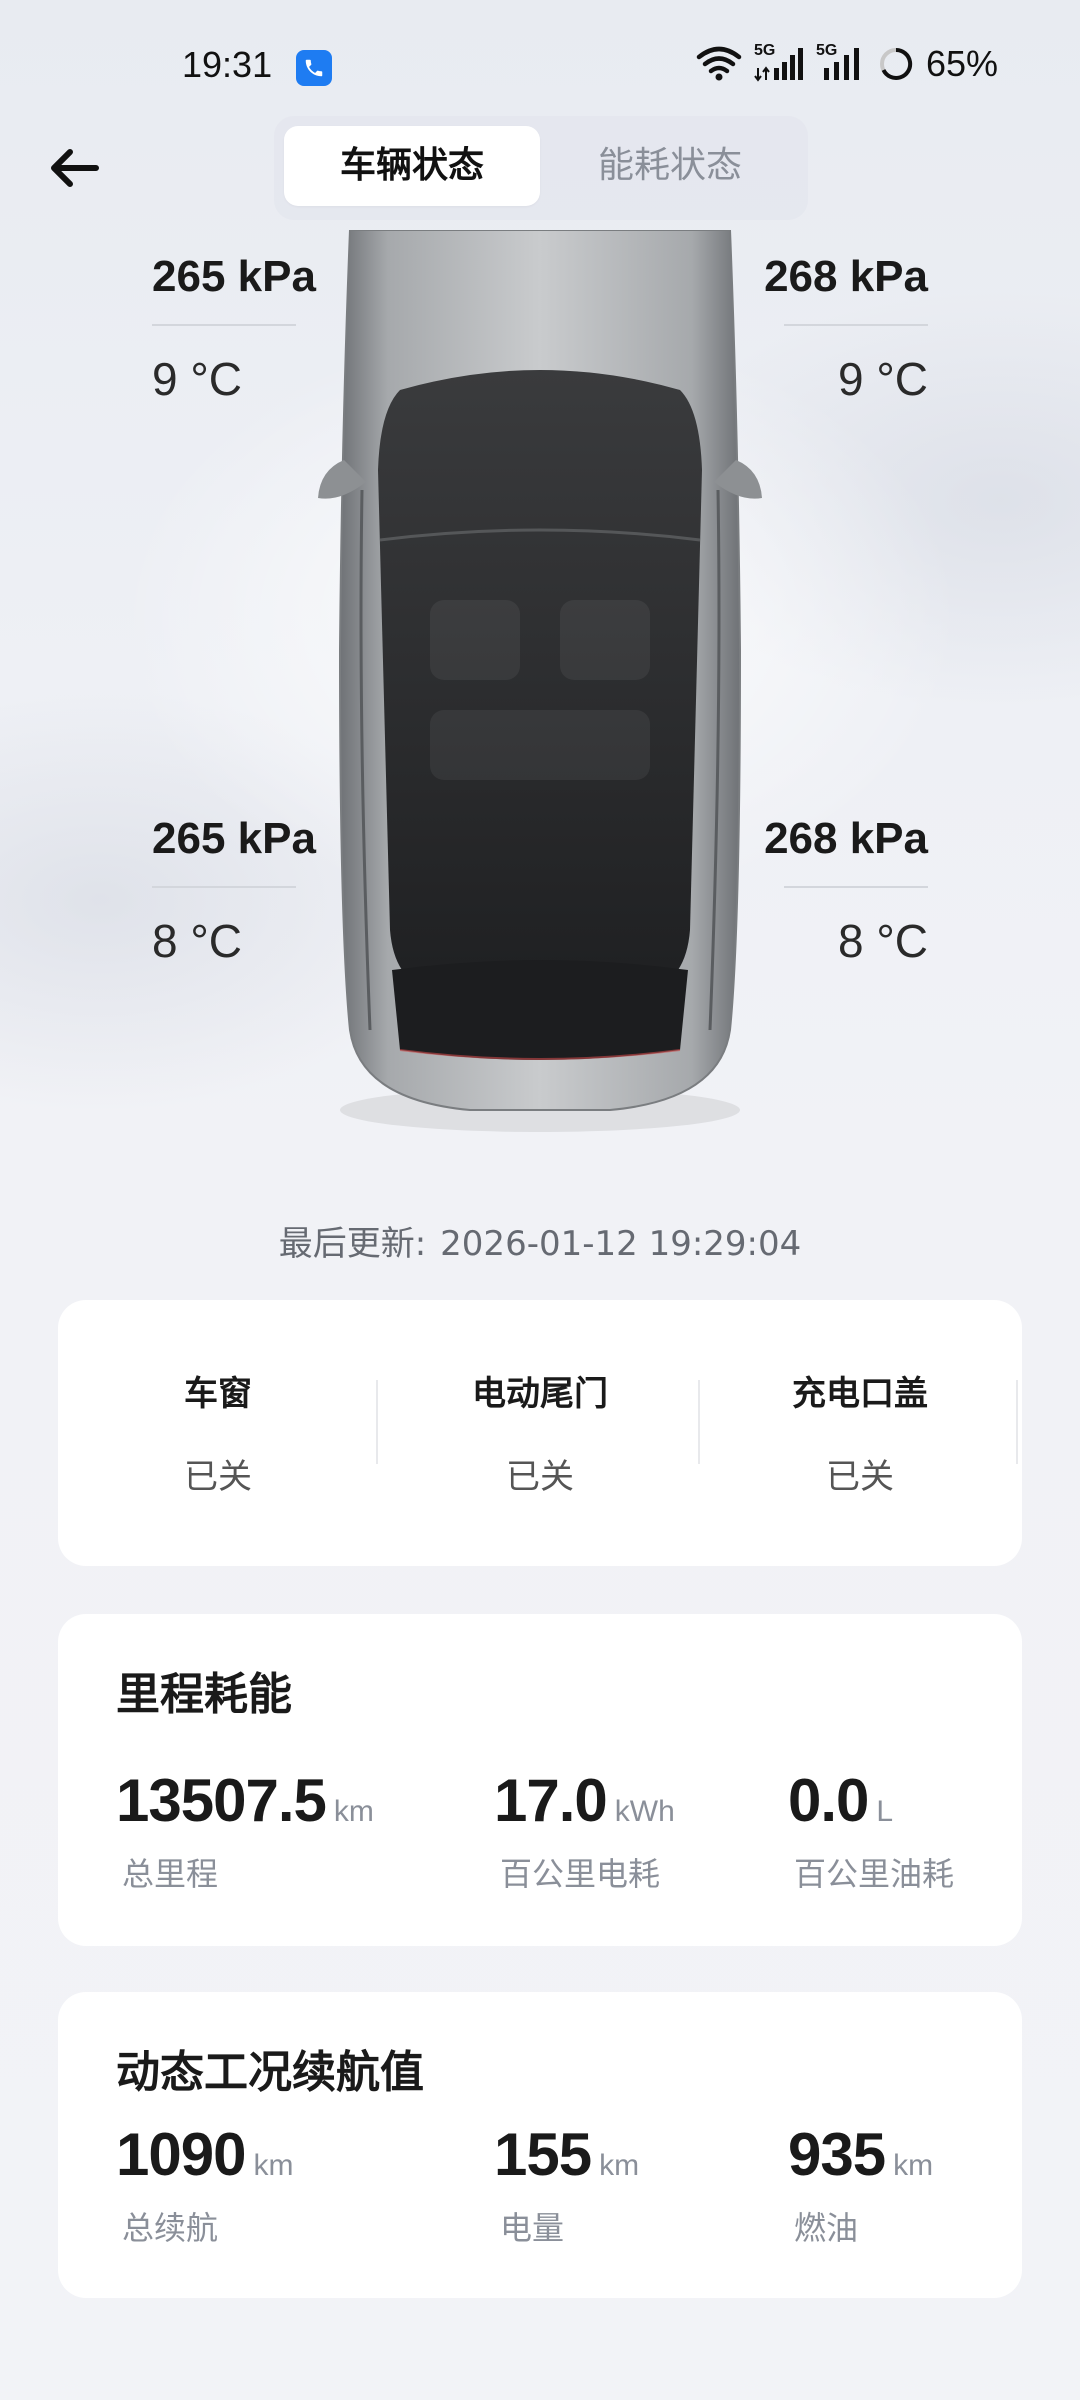 Image resolution: width=1080 pixels, height=2400 pixels. I want to click on metric-total-range: 1090 km 总续航, so click(204, 2184).